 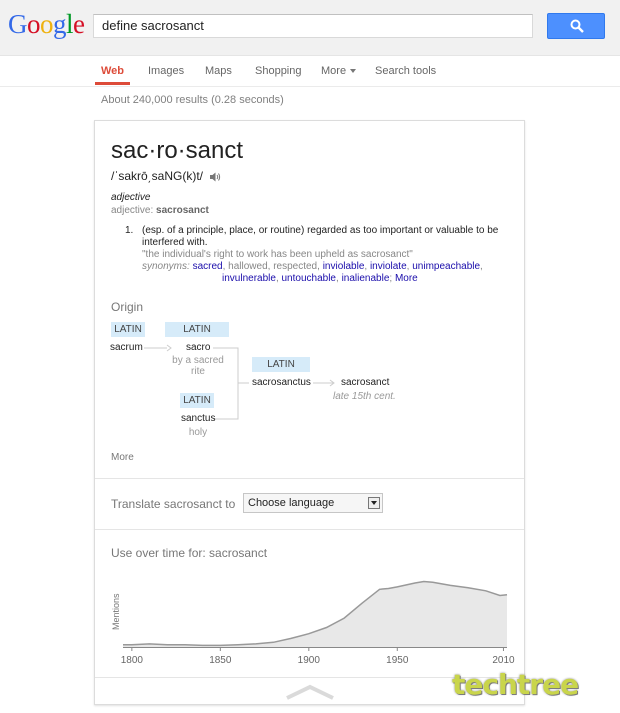 What do you see at coordinates (198, 366) in the screenshot?
I see `etym-gloss-sacro: by a sacred rite` at bounding box center [198, 366].